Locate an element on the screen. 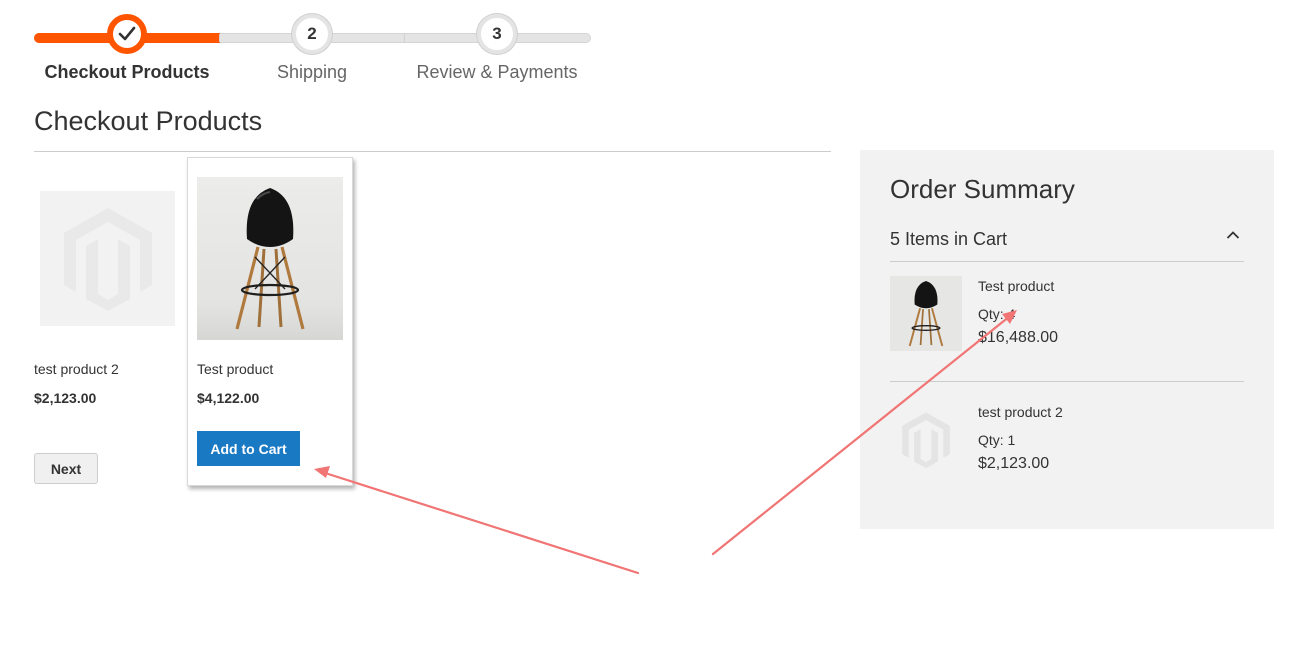 The image size is (1301, 651). items-in-cart-label: 5 Items in Cart is located at coordinates (949, 239).